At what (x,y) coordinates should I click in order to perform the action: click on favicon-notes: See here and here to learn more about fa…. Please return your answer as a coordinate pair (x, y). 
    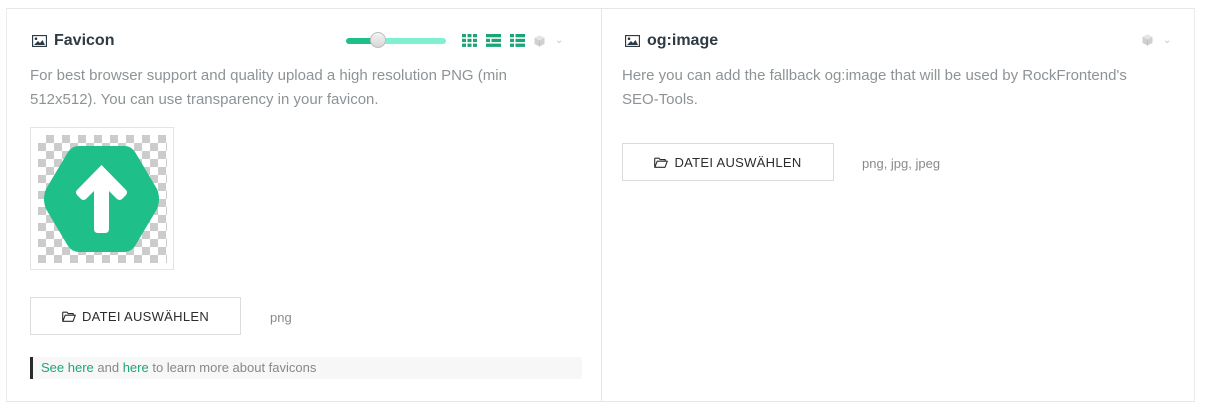
    Looking at the image, I should click on (306, 368).